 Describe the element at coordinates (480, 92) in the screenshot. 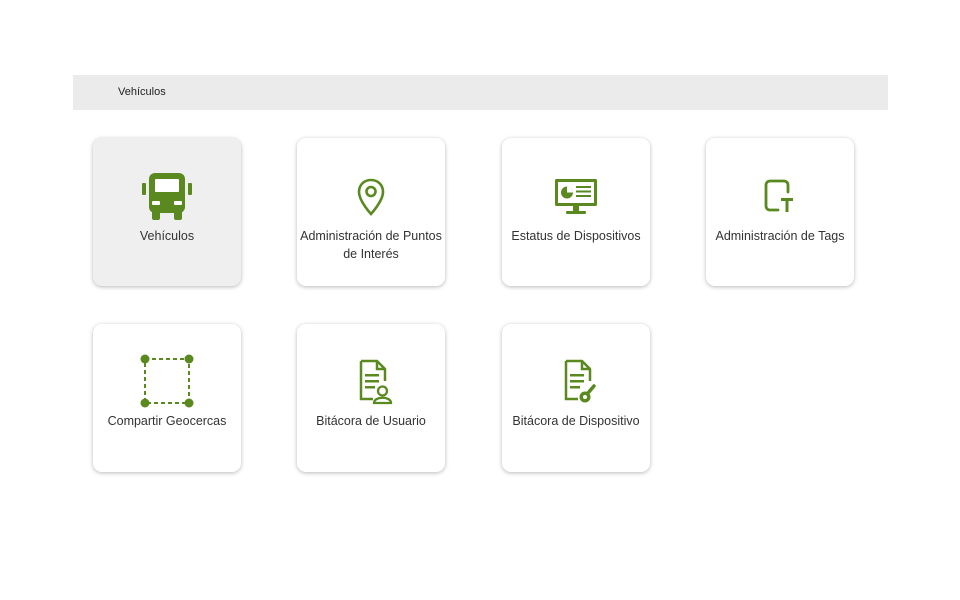

I see `breadcrumb: Vehículos` at that location.